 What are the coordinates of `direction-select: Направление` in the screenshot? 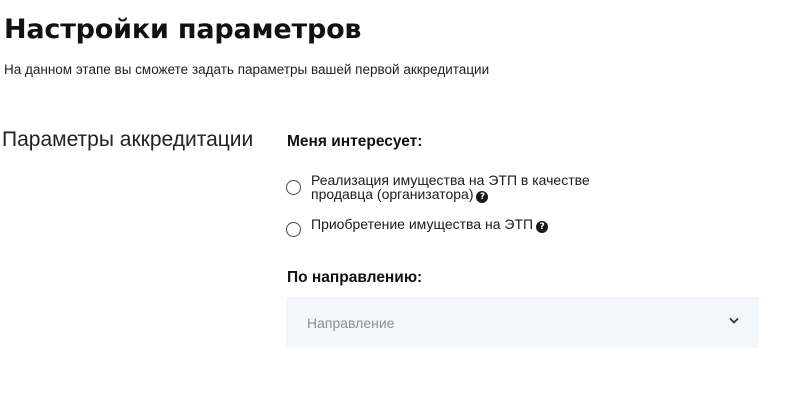 It's located at (522, 322).